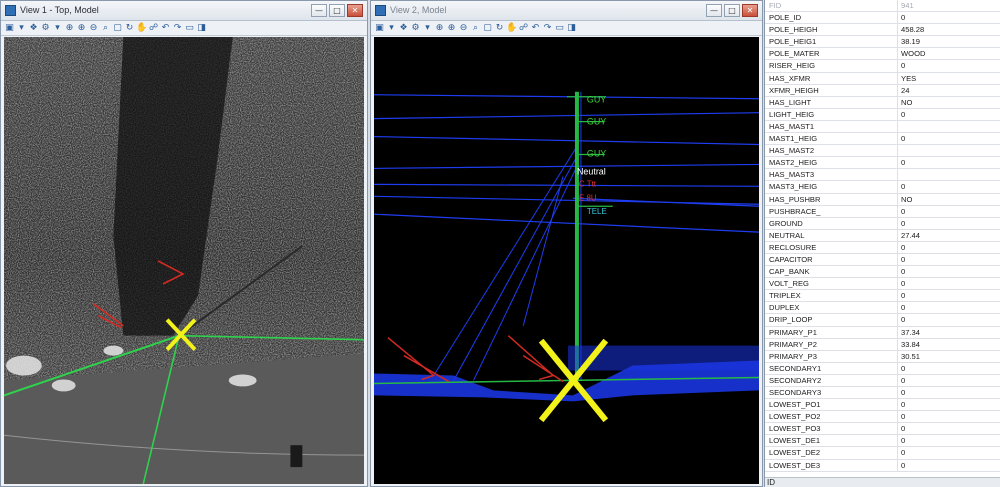  Describe the element at coordinates (882, 175) in the screenshot. I see `attribute-row: HAS_MAST3` at that location.